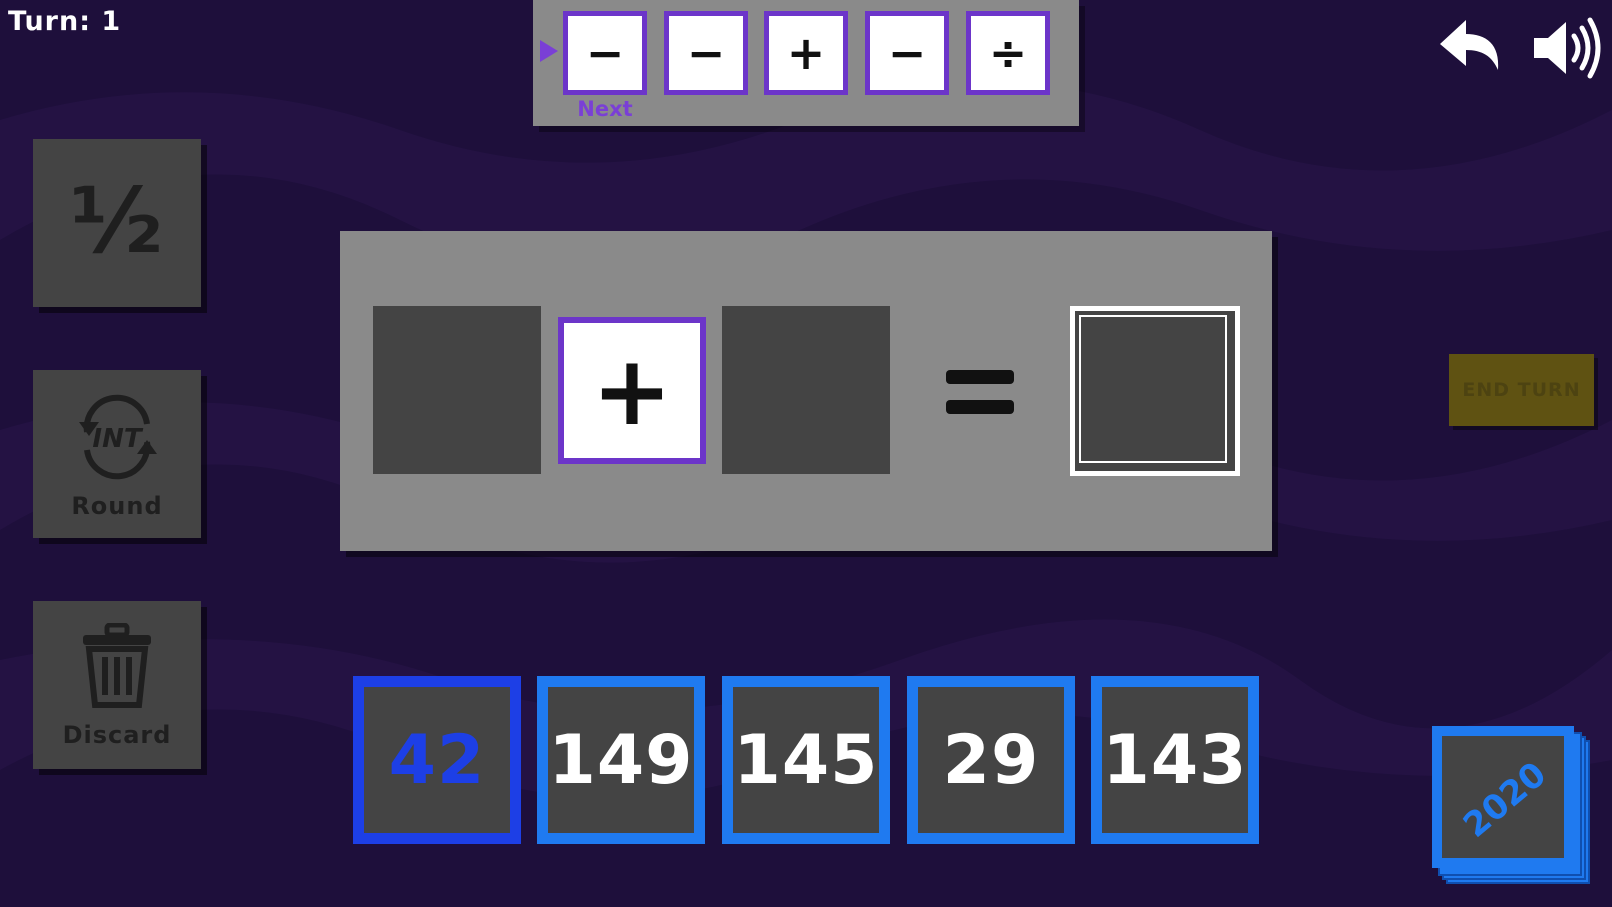  What do you see at coordinates (65, 21) in the screenshot?
I see `turn-counter: Turn: 1` at bounding box center [65, 21].